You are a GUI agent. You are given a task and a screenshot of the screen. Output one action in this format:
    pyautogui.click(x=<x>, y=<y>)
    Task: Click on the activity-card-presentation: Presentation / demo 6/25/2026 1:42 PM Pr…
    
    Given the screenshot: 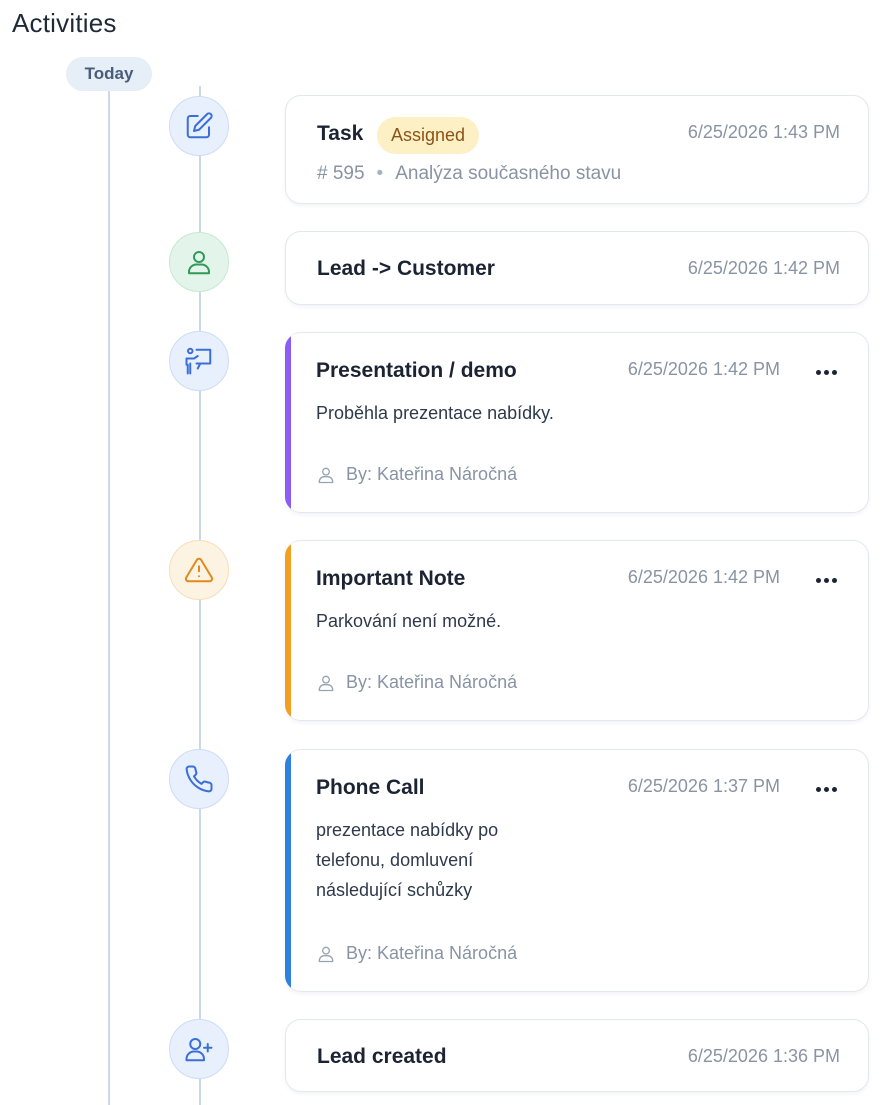 What is the action you would take?
    pyautogui.click(x=577, y=422)
    